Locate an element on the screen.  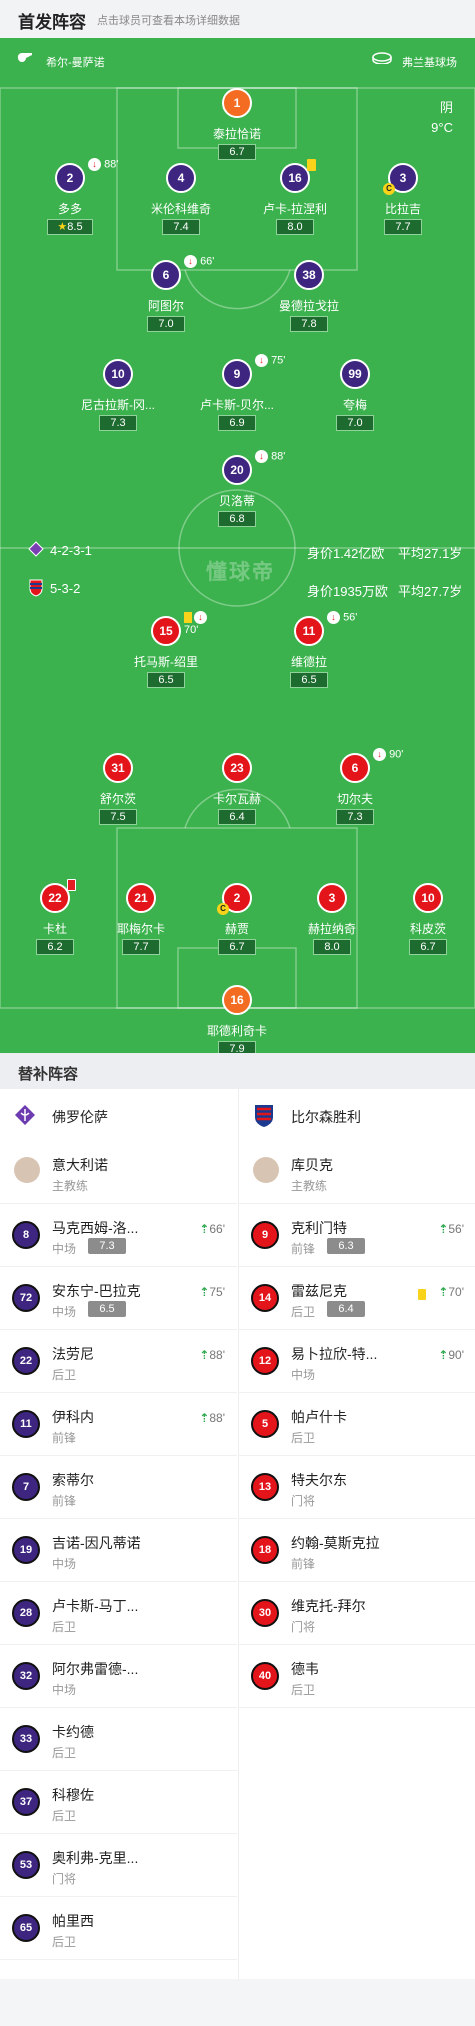
sub-out-minute: 70' is located at coordinates (191, 630).